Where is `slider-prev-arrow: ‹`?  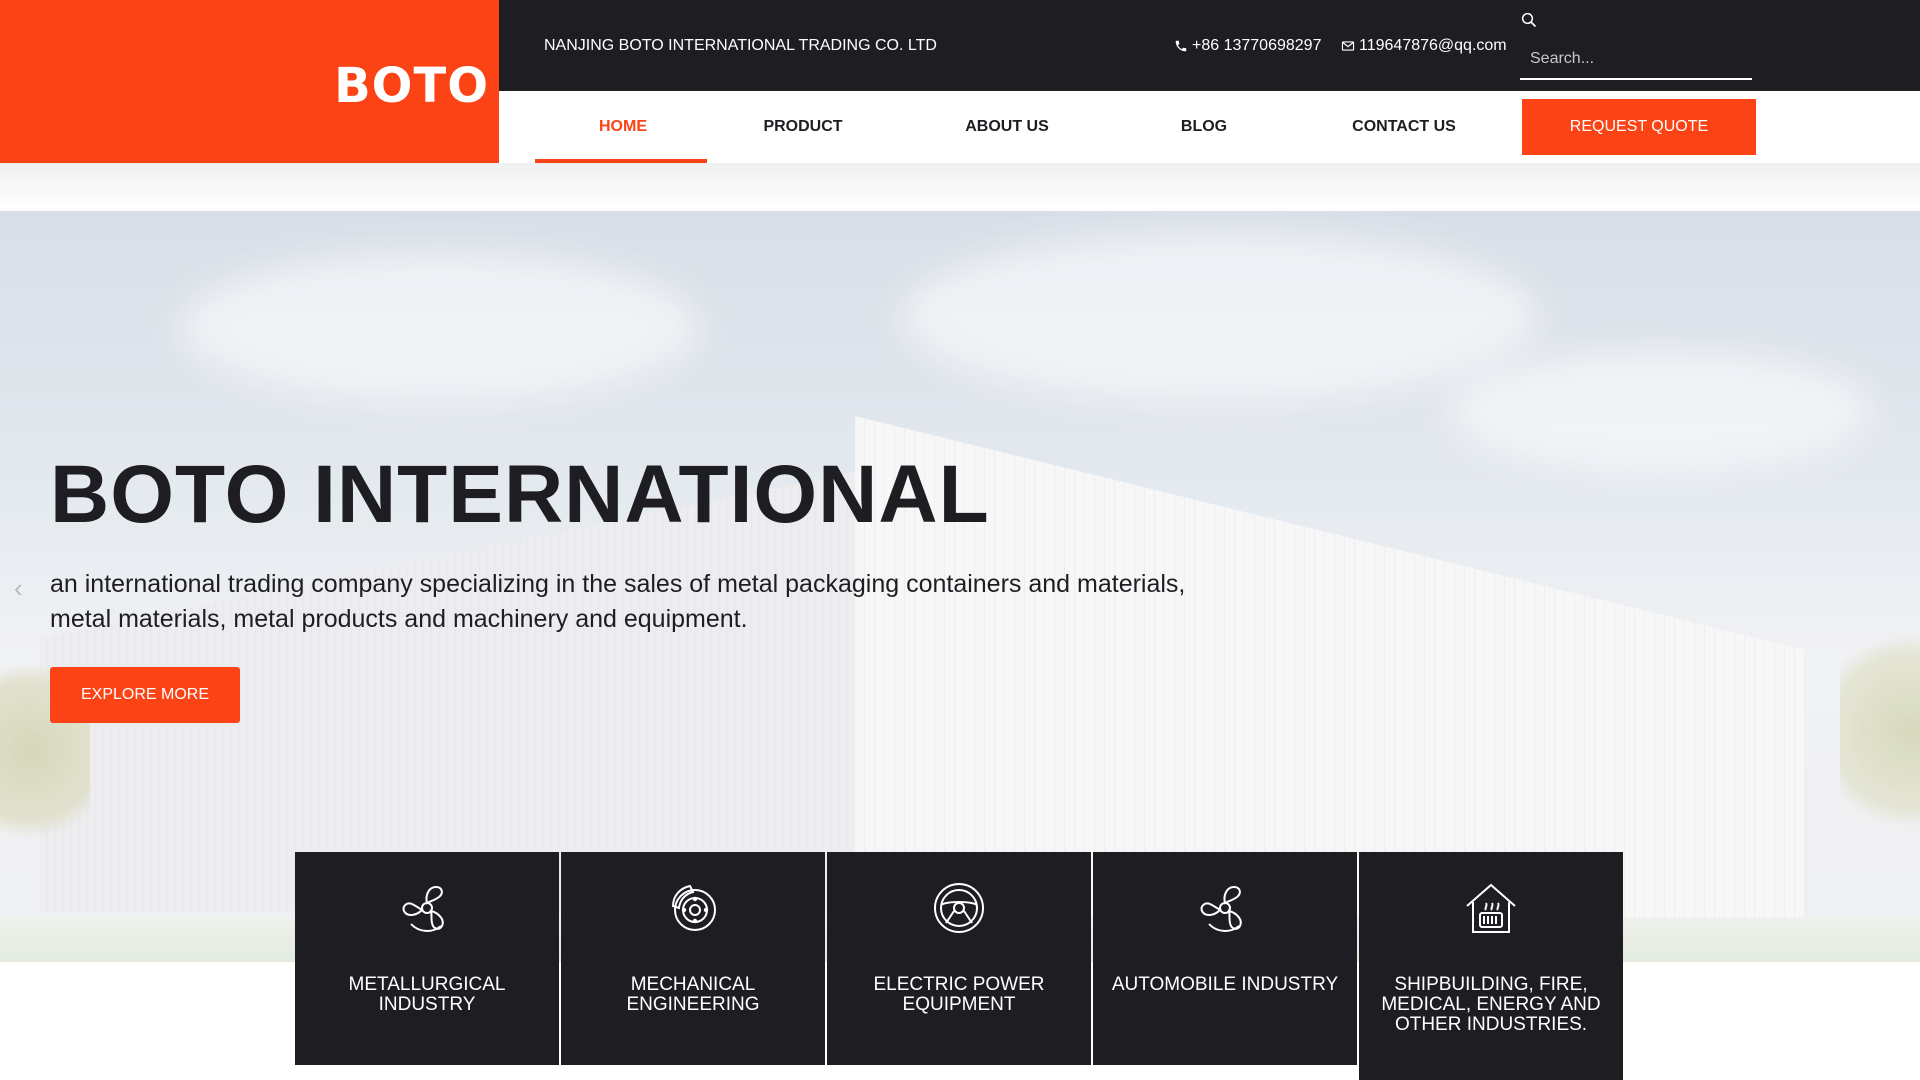 slider-prev-arrow: ‹ is located at coordinates (18, 588).